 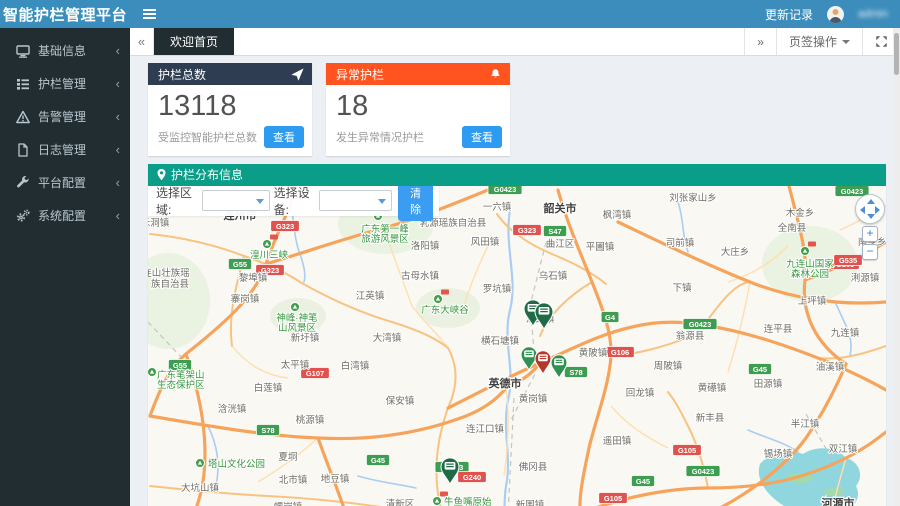 What do you see at coordinates (194, 41) in the screenshot?
I see `tab-welcome-home: 欢迎首页` at bounding box center [194, 41].